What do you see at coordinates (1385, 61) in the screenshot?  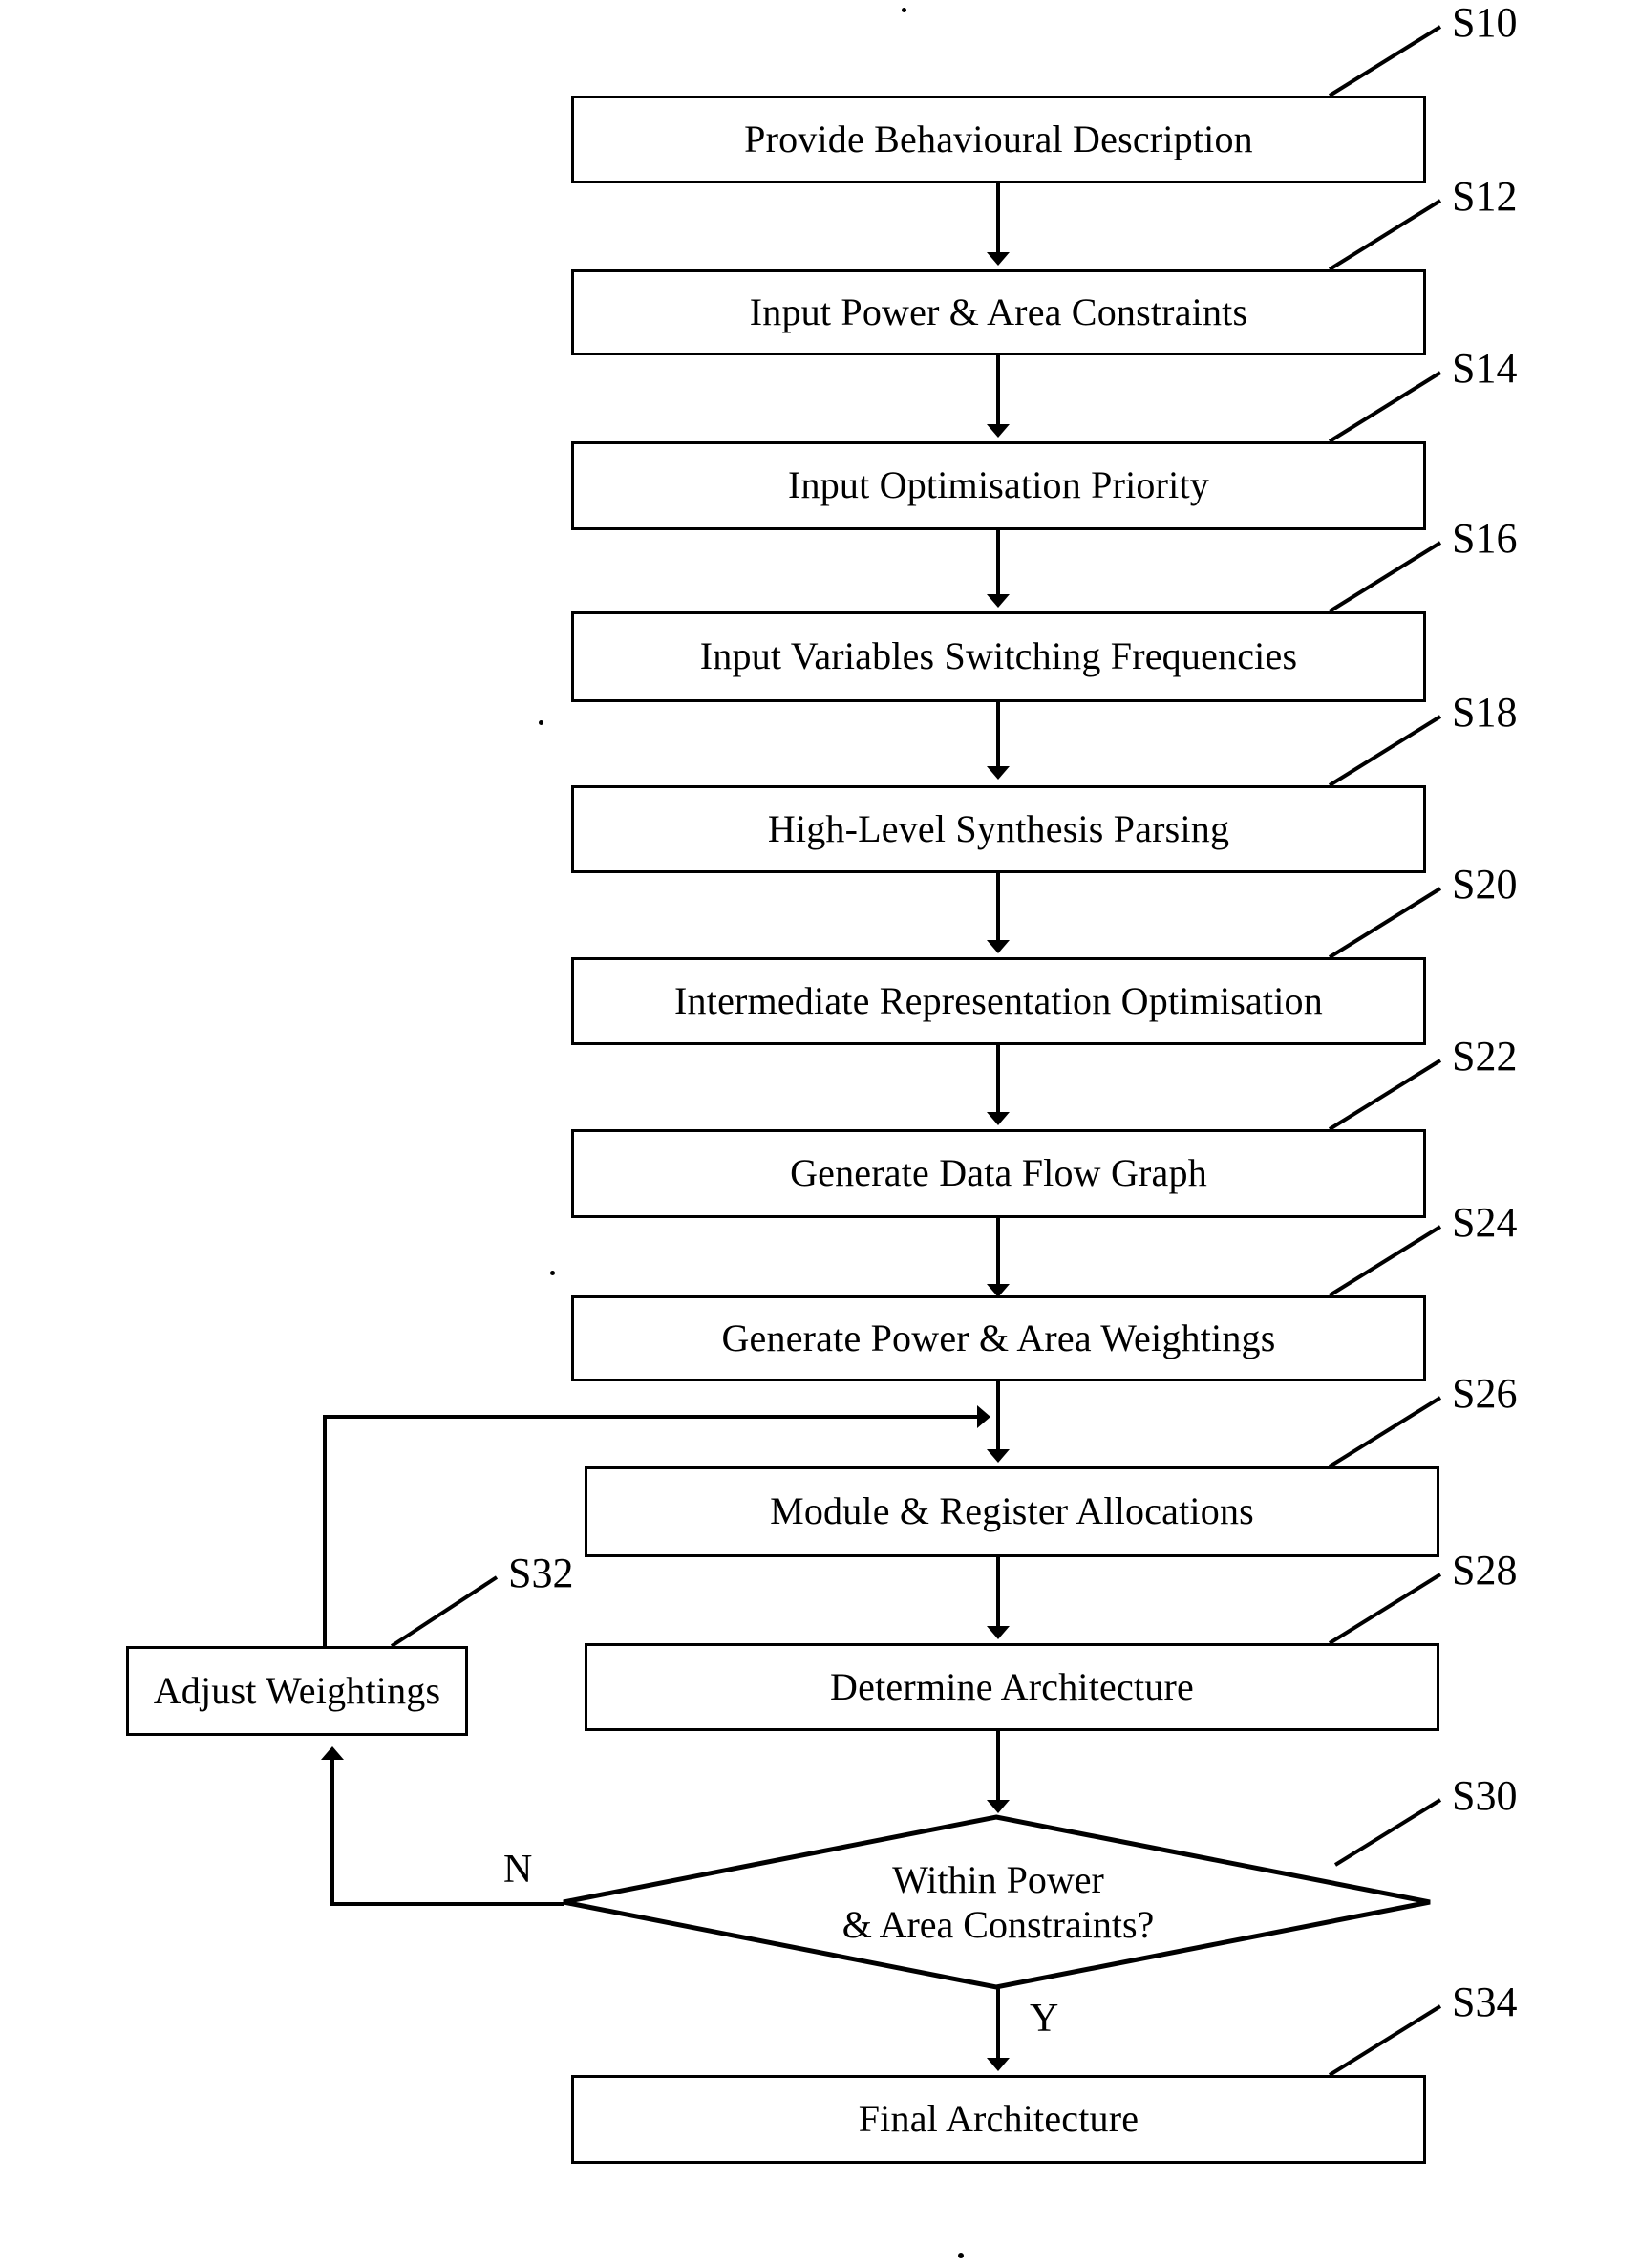 I see `leader-s10` at bounding box center [1385, 61].